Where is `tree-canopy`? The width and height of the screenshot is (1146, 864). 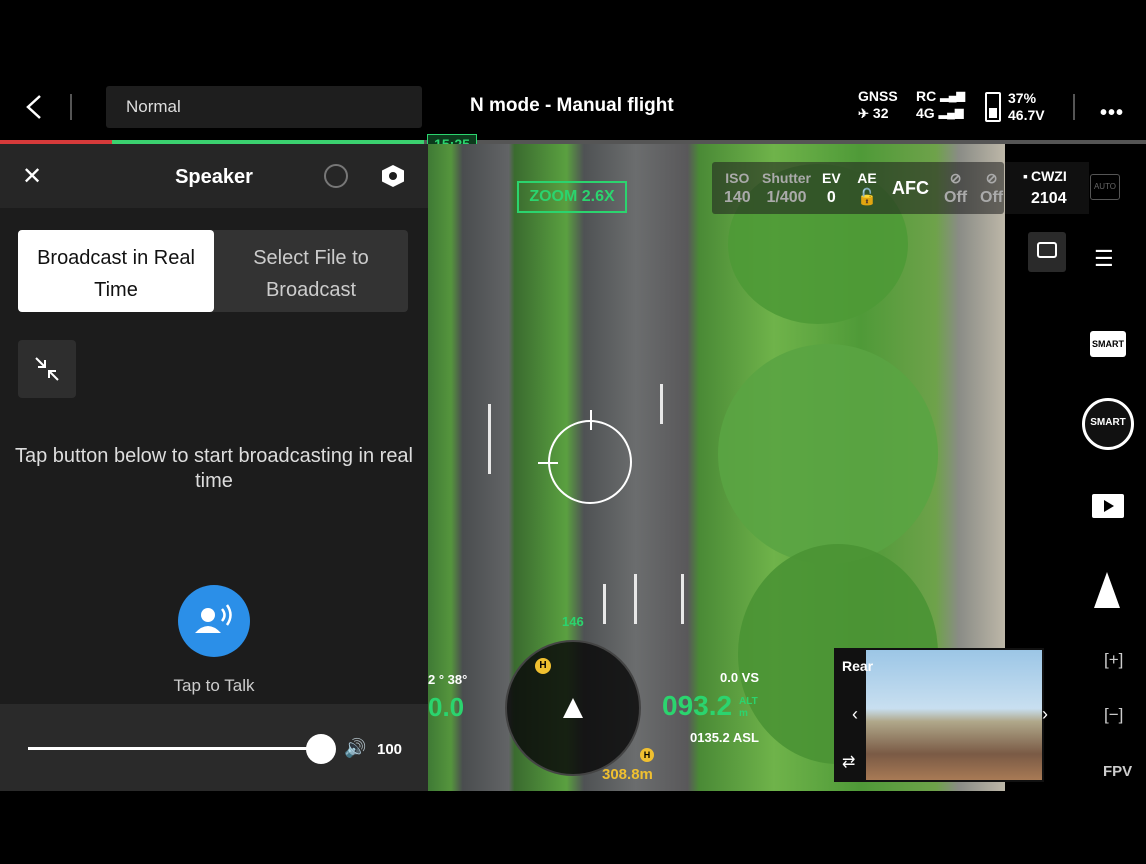 tree-canopy is located at coordinates (828, 454).